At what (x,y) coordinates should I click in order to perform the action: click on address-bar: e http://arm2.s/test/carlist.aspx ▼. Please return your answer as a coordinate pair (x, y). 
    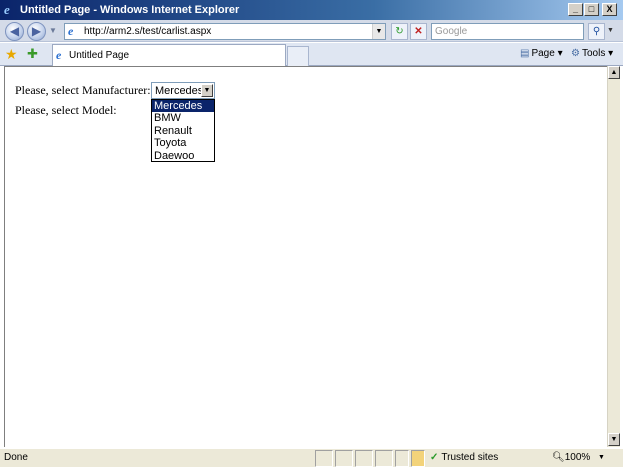
    Looking at the image, I should click on (225, 31).